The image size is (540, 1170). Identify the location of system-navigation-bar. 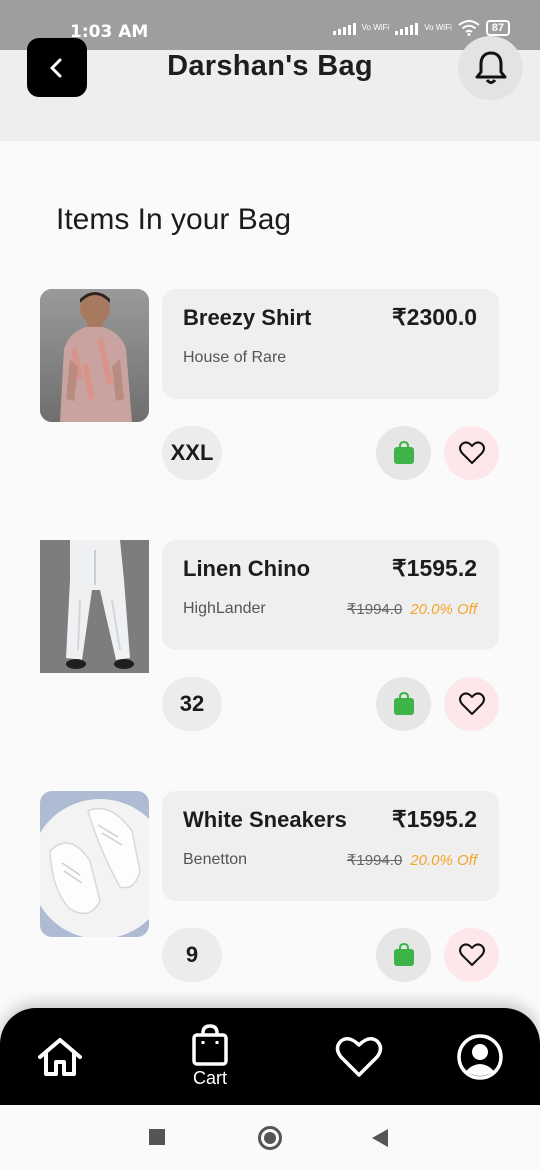
(270, 1137).